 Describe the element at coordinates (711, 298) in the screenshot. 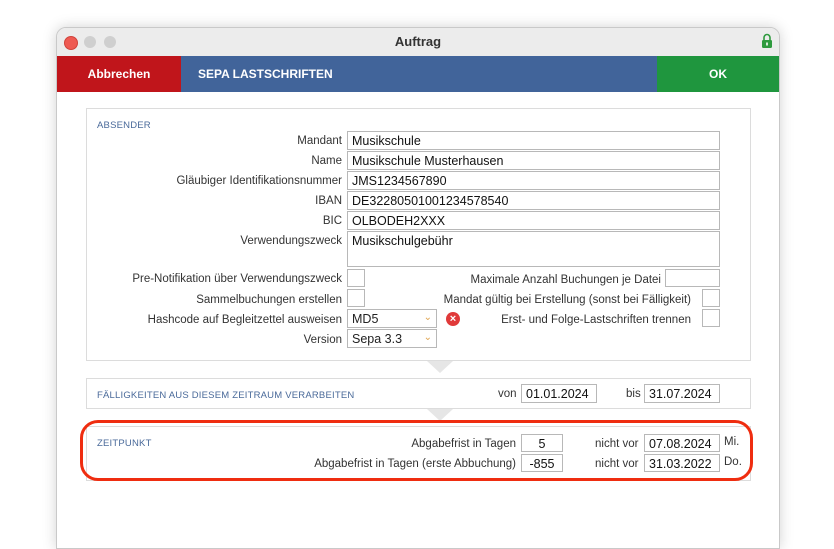

I see `mandat-gueltig-checkbox` at that location.